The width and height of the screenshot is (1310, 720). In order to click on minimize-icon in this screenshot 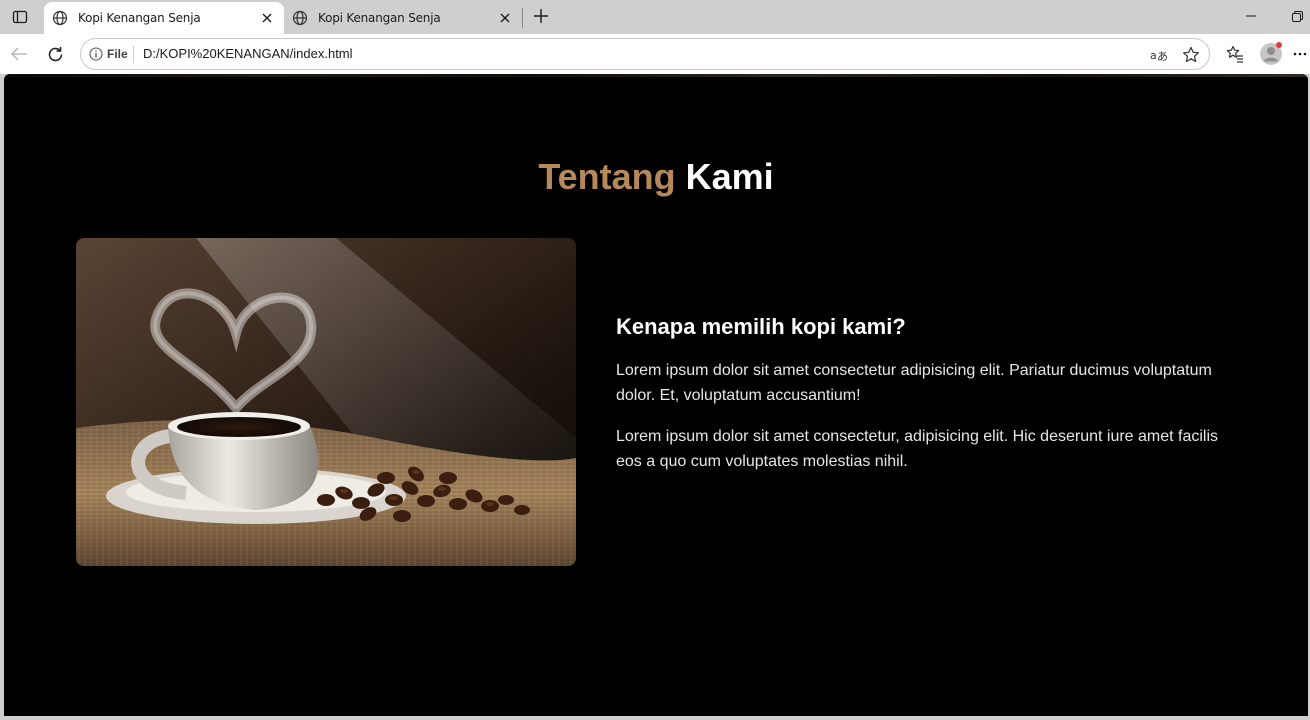, I will do `click(1251, 16)`.